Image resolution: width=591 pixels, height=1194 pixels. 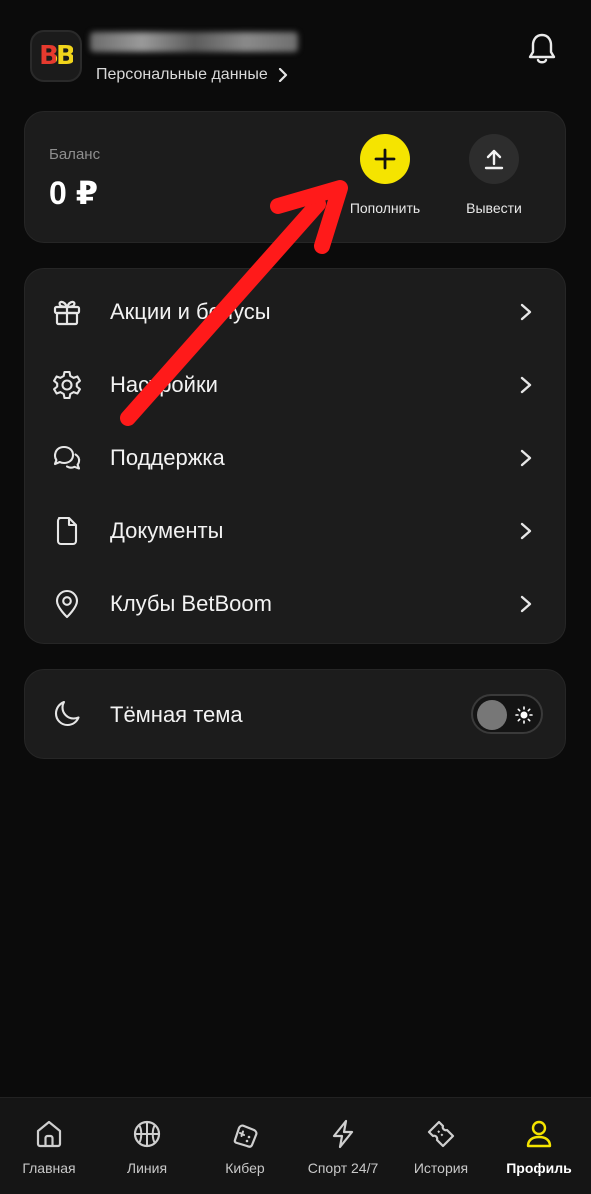 What do you see at coordinates (67, 530) in the screenshot?
I see `document-icon` at bounding box center [67, 530].